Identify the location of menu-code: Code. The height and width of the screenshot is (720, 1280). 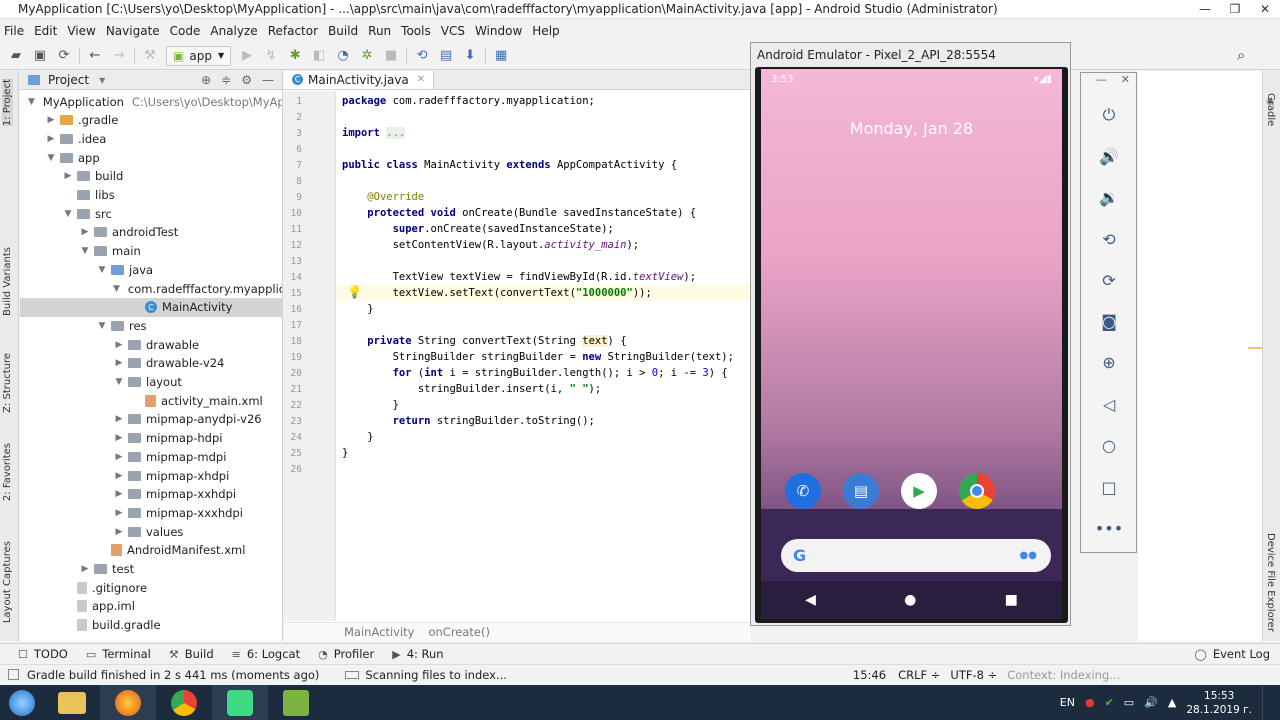
(186, 31).